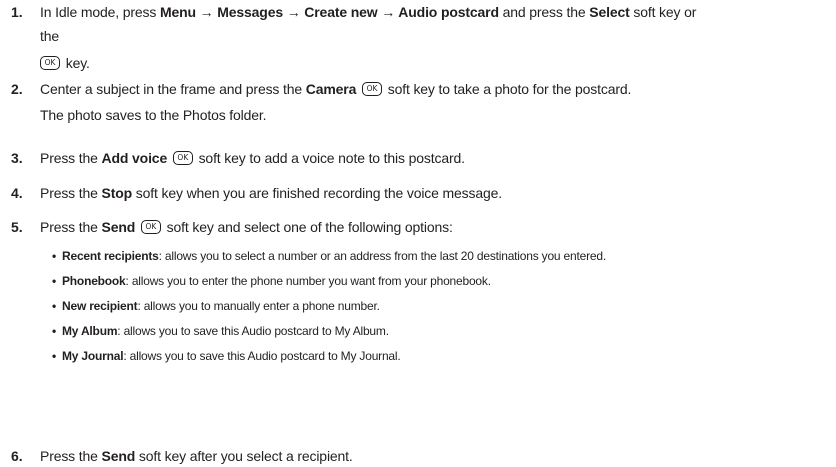 This screenshot has height=467, width=836. I want to click on step-number: 4., so click(17, 193).